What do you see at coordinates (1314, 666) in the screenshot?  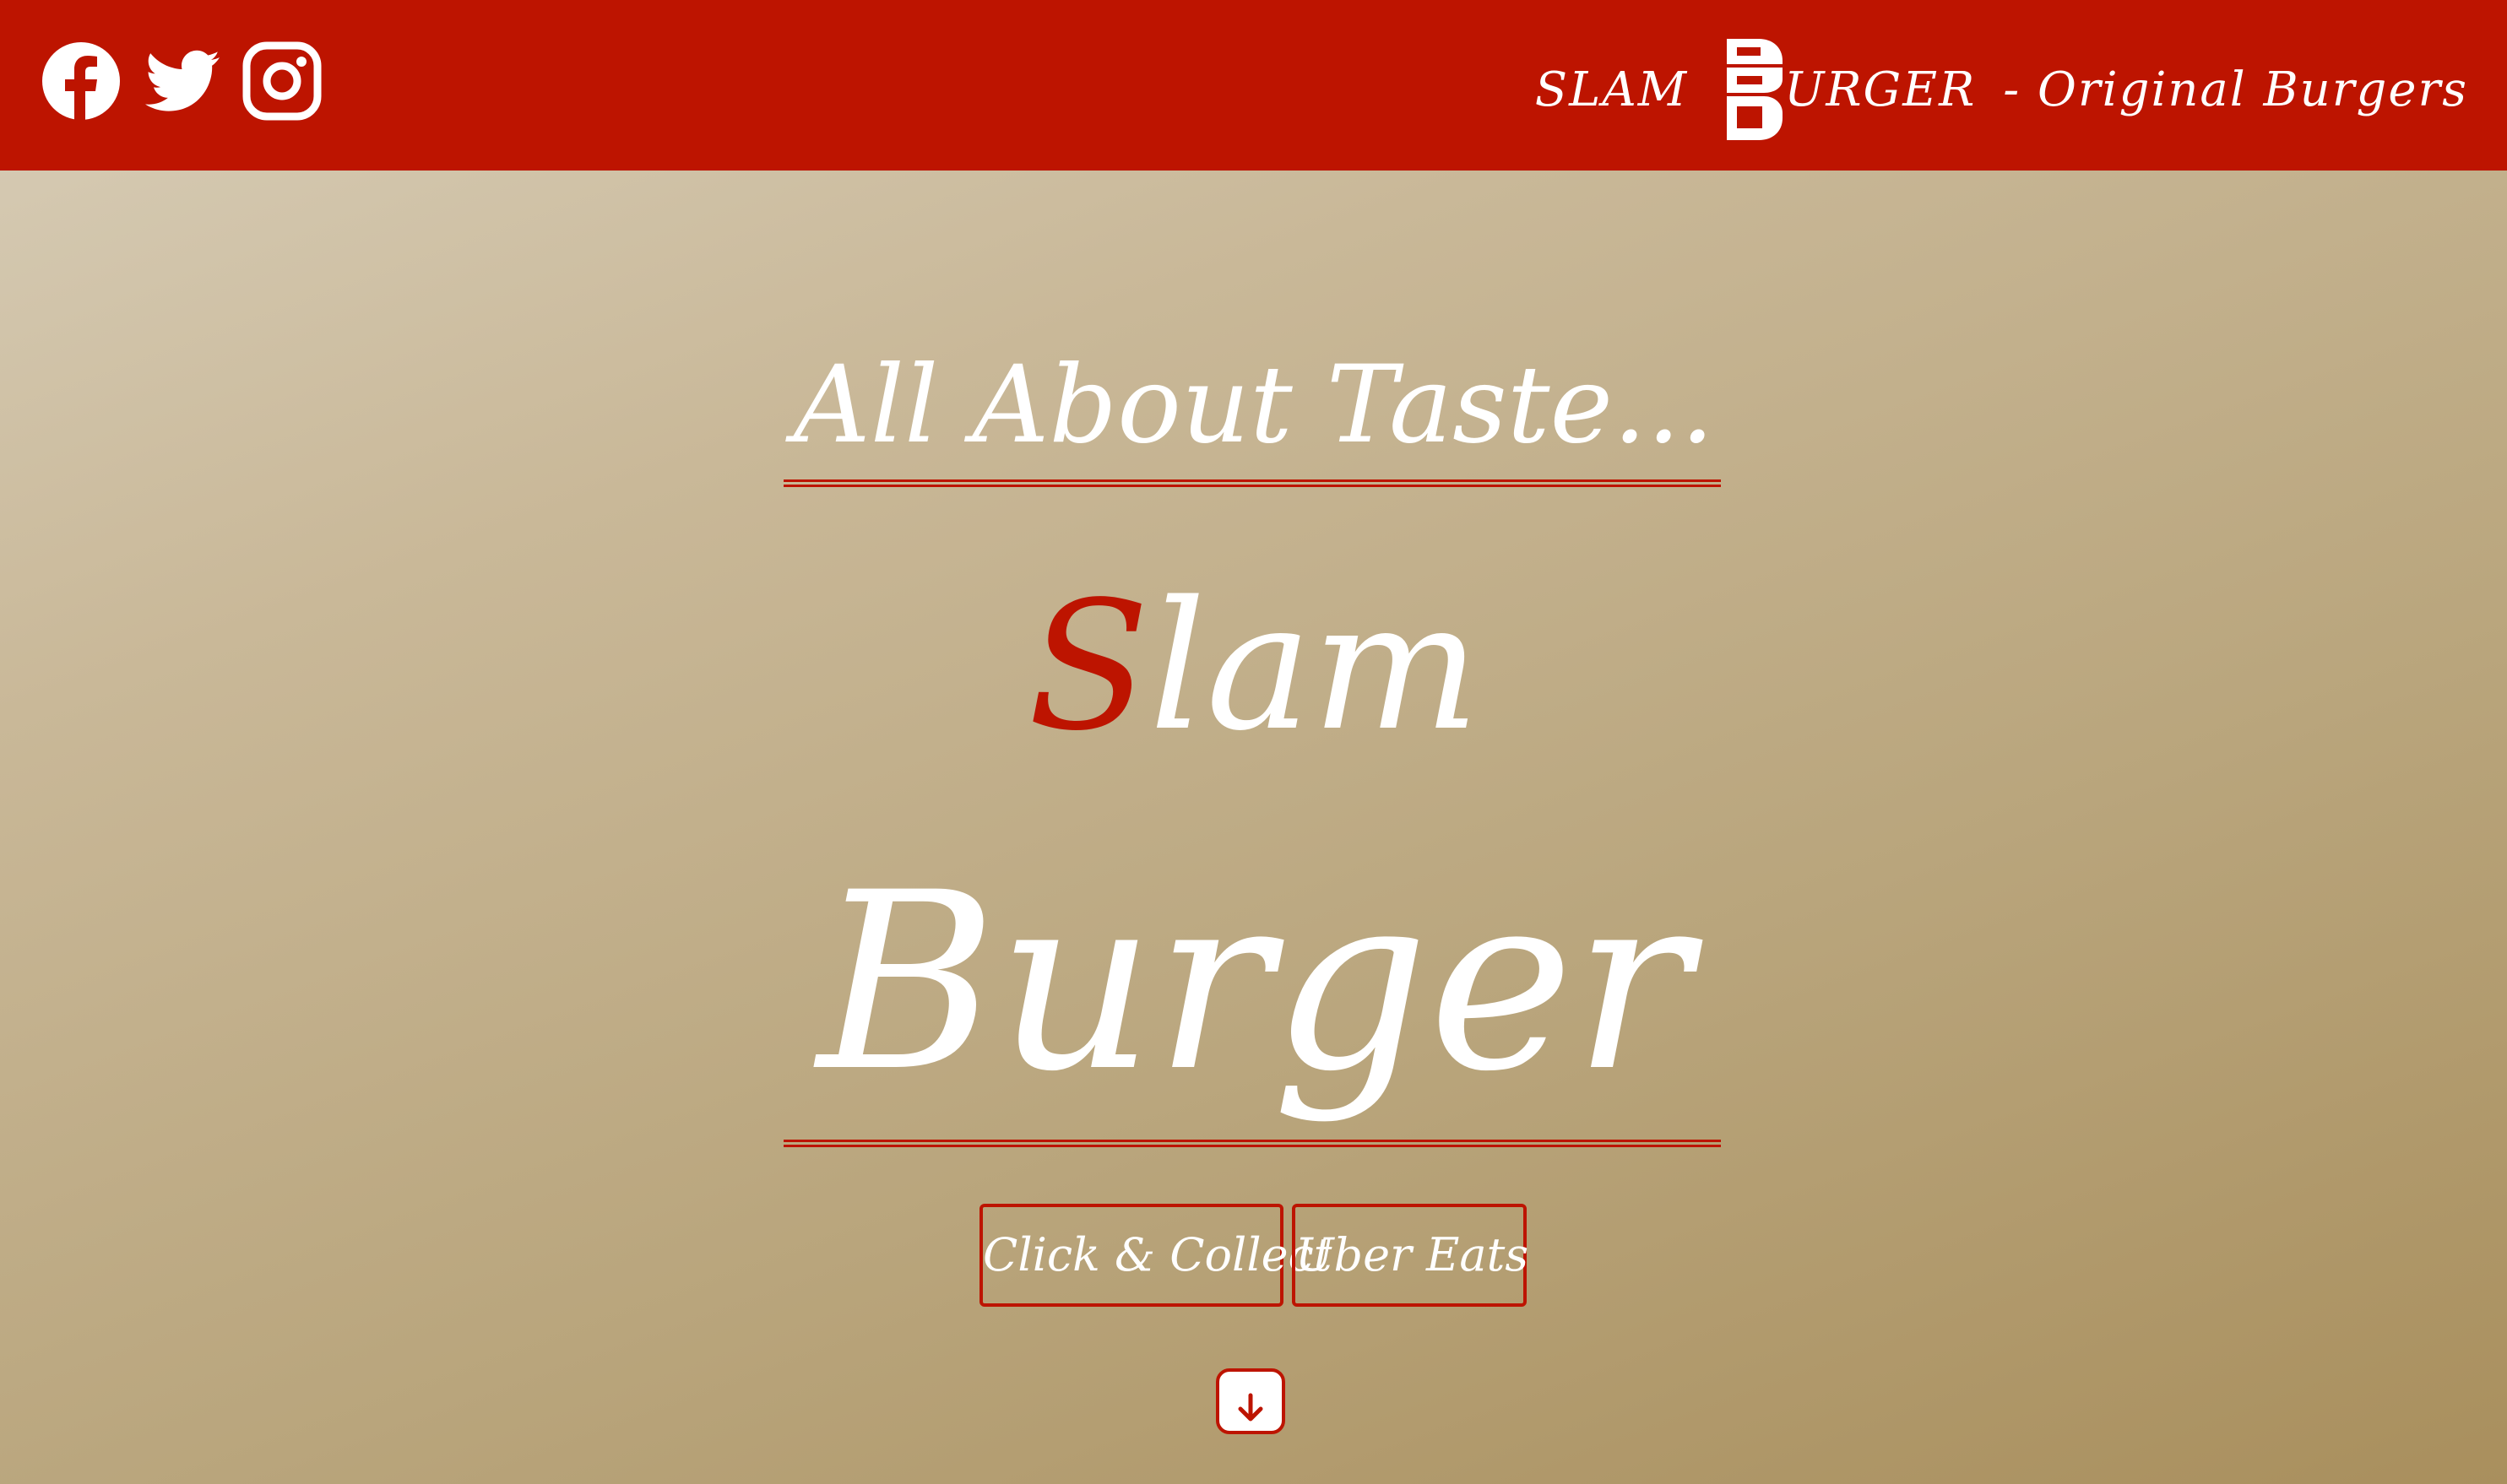 I see `hero-title-rest: lam` at bounding box center [1314, 666].